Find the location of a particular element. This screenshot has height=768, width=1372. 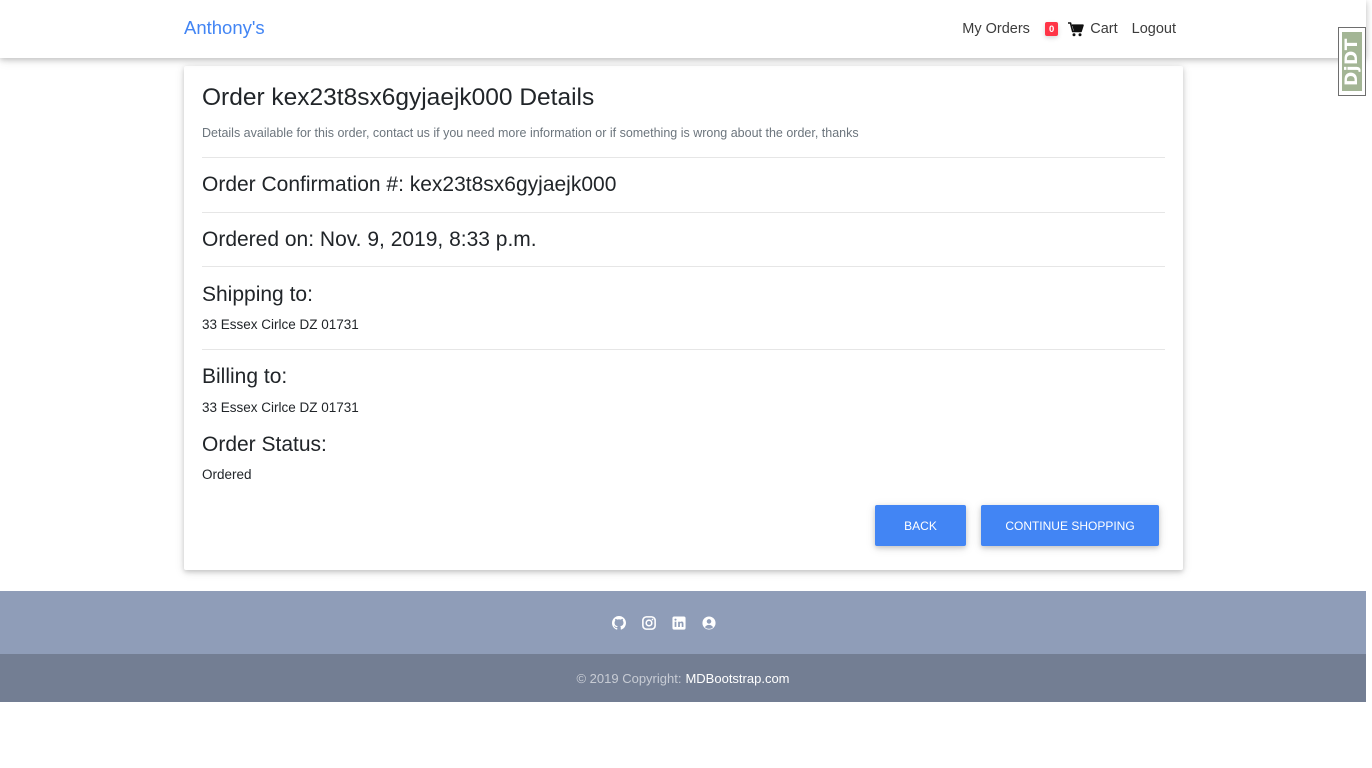

navbar: Anthony's My Orders 0 Cart Logout is located at coordinates (683, 29).